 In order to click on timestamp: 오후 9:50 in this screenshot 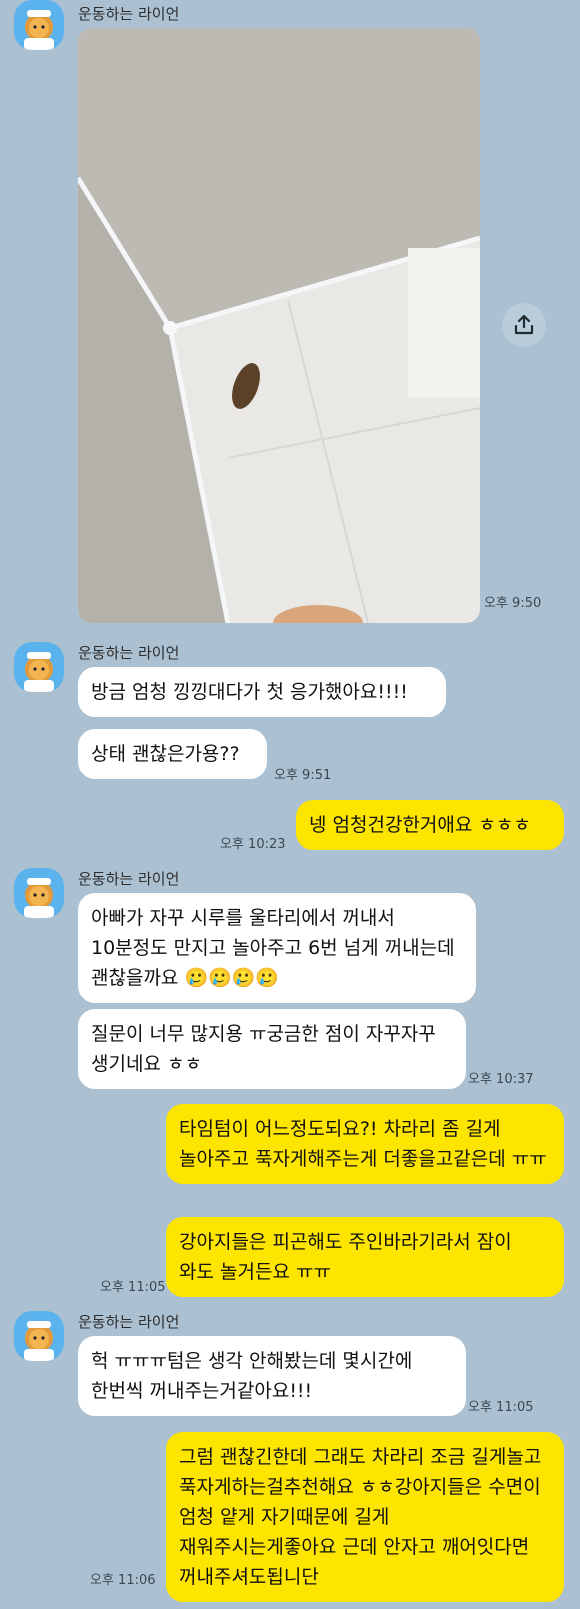, I will do `click(513, 603)`.